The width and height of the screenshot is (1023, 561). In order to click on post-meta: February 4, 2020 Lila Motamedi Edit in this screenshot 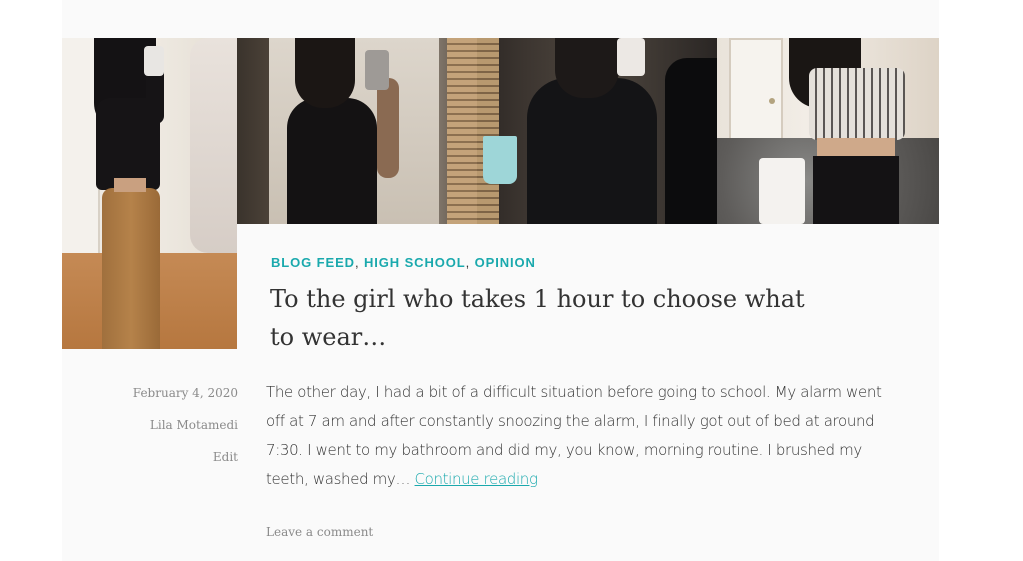, I will do `click(169, 432)`.